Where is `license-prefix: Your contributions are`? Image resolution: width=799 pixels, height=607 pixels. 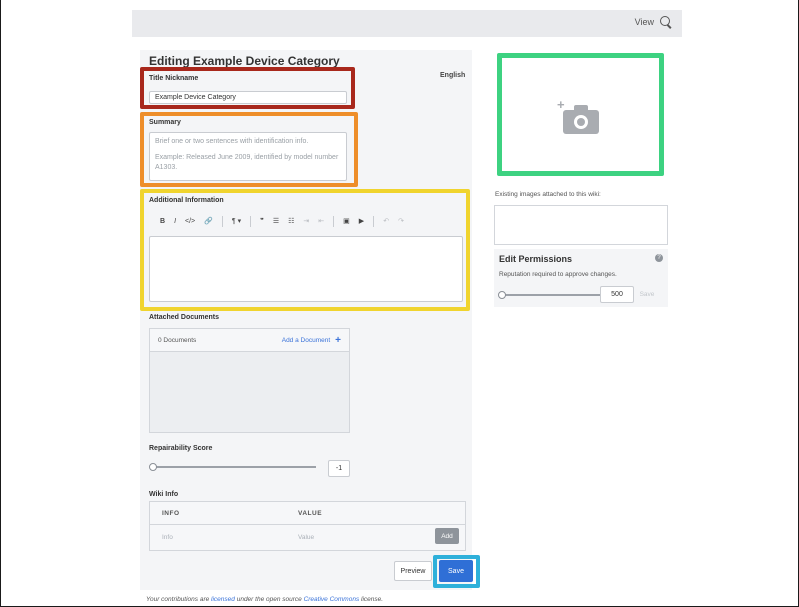
license-prefix: Your contributions are is located at coordinates (179, 599).